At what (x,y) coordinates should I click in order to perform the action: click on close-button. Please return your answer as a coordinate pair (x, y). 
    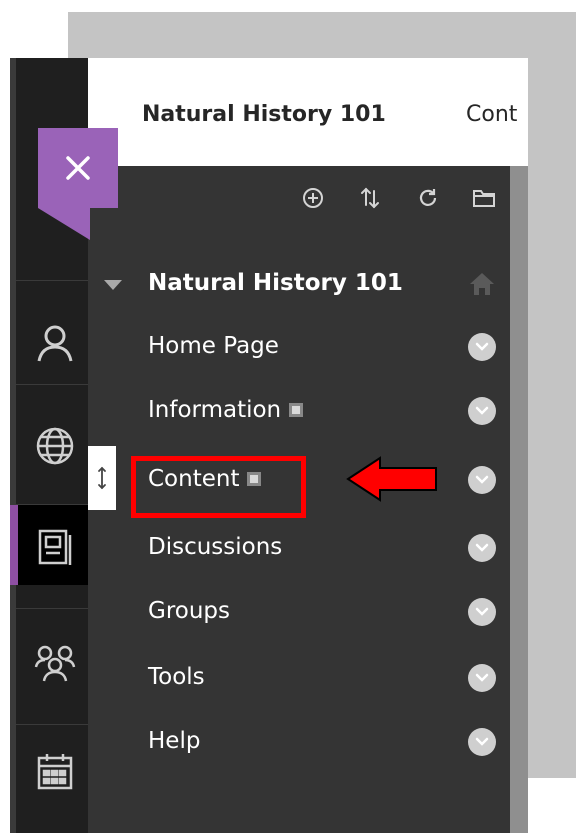
    Looking at the image, I should click on (78, 168).